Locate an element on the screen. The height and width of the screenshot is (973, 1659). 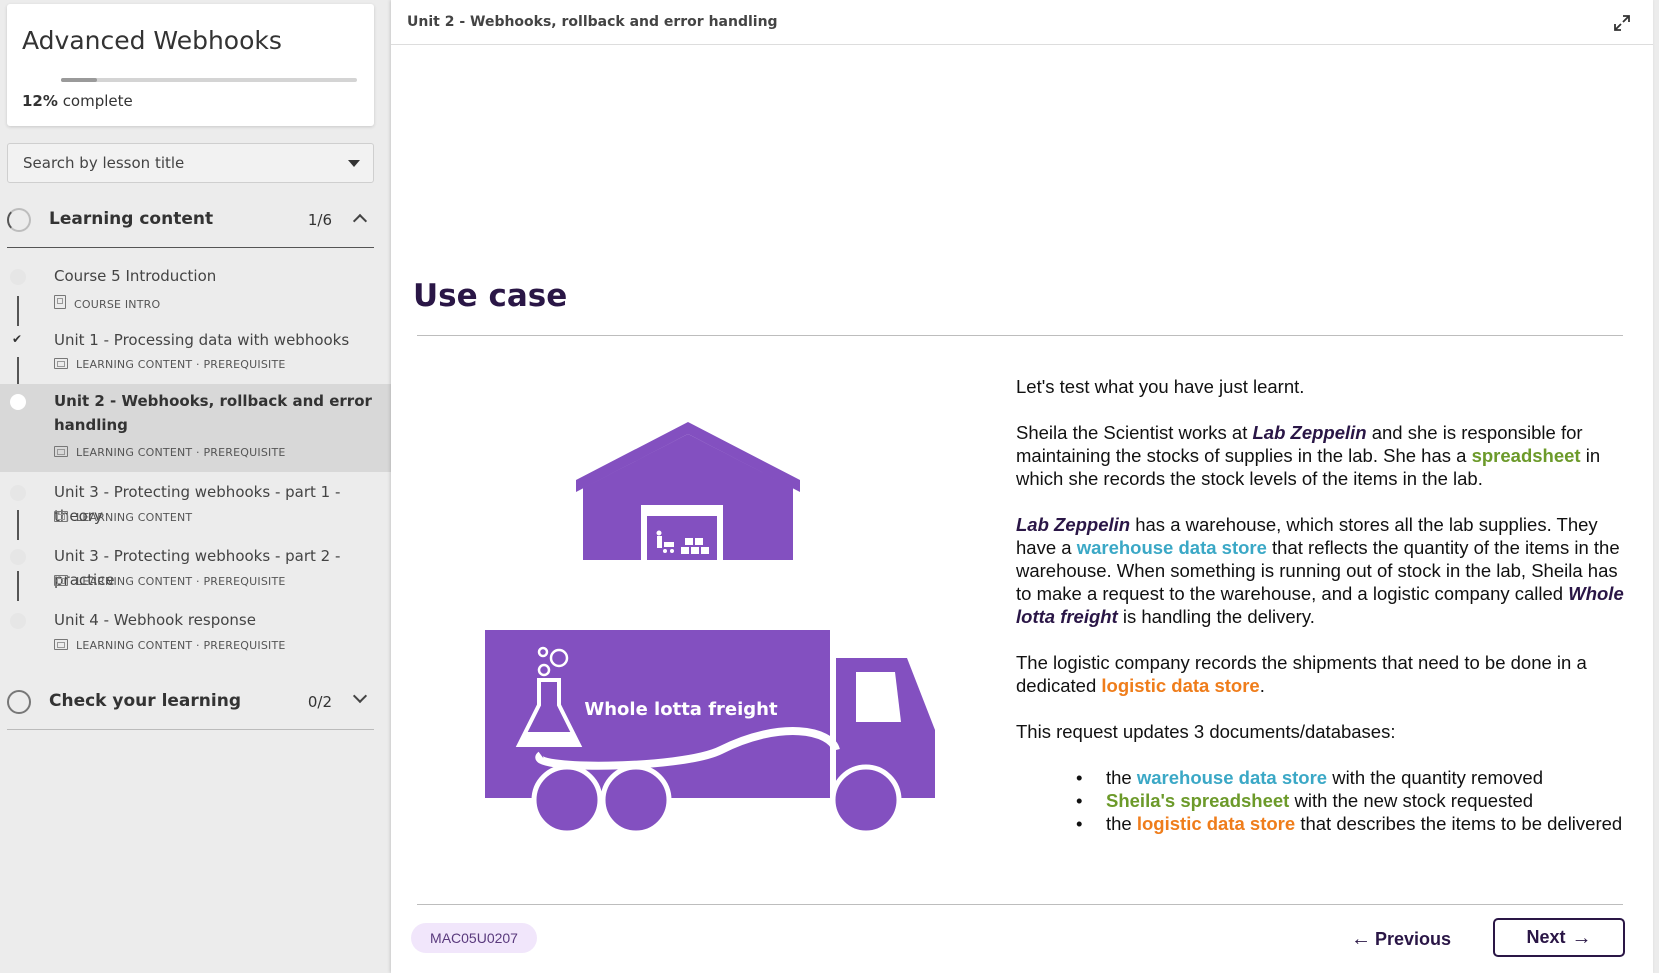
section-count: 0/2 is located at coordinates (319, 702).